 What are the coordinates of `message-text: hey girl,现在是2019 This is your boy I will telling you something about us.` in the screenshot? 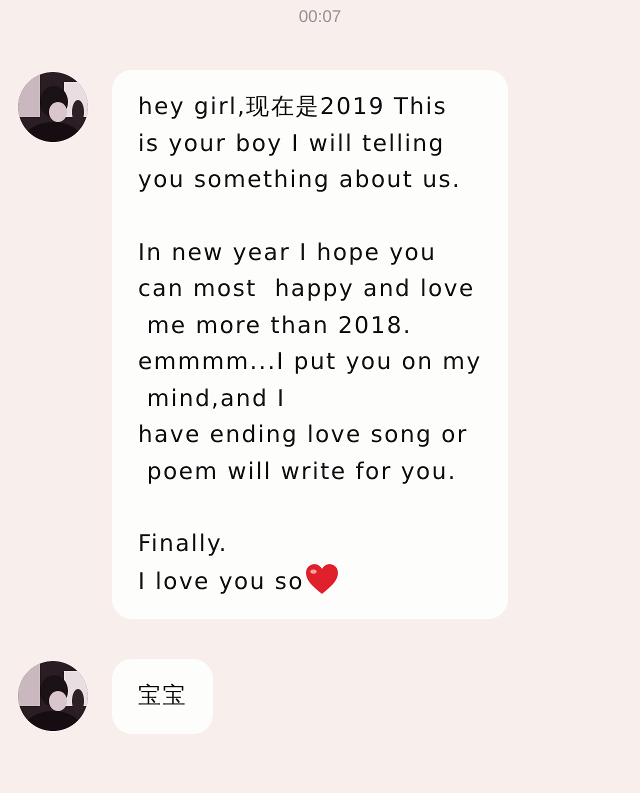 It's located at (299, 143).